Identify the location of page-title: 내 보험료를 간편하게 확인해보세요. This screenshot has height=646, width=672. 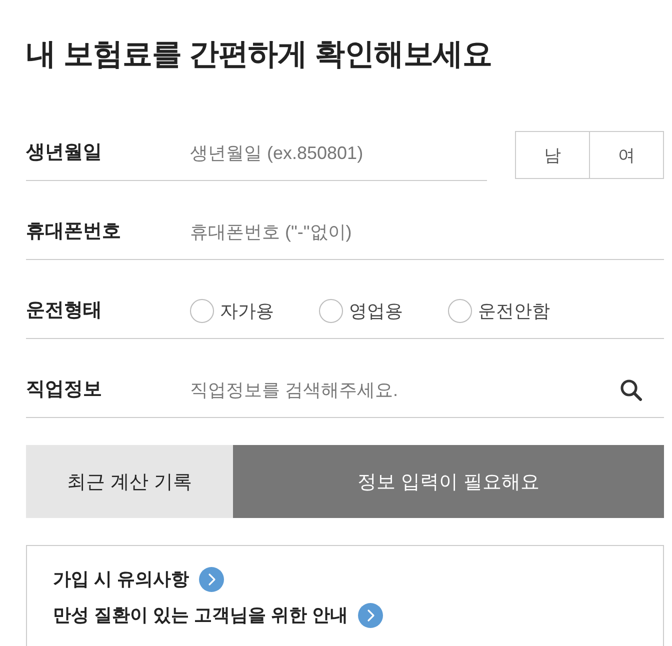
(260, 55).